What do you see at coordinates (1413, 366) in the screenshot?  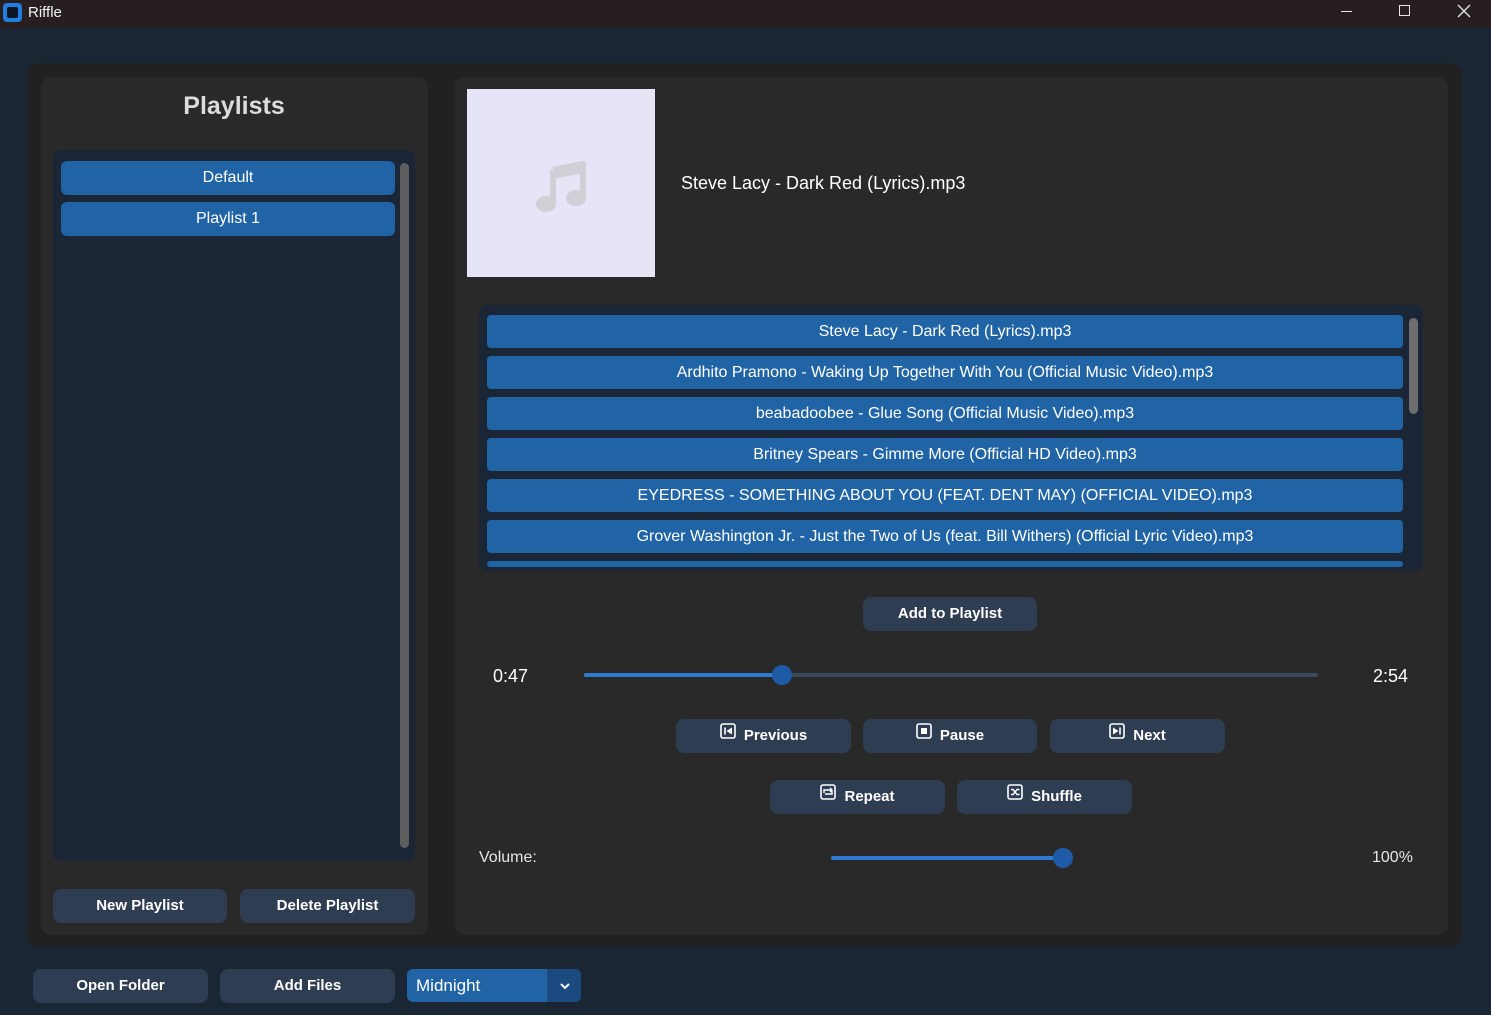 I see `track-list-scrollbar` at bounding box center [1413, 366].